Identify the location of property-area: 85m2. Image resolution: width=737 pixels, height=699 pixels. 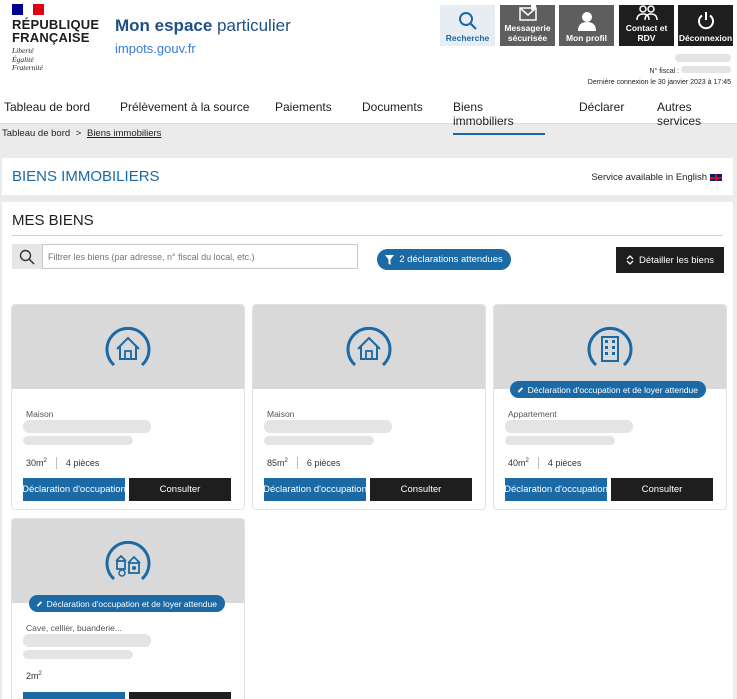
(277, 463).